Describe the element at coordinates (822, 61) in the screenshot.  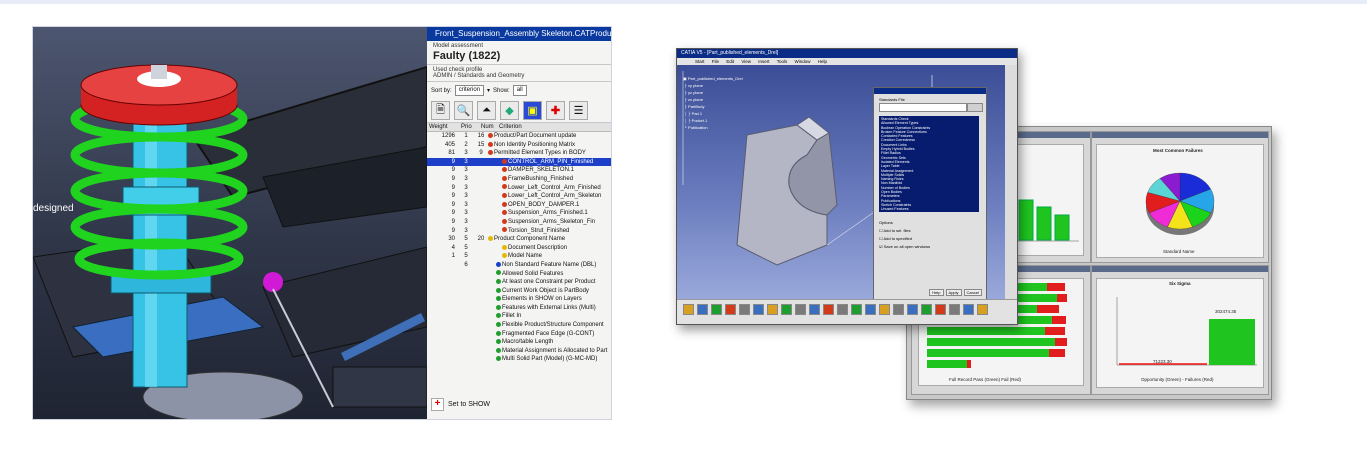
I see `menu-help: Help` at that location.